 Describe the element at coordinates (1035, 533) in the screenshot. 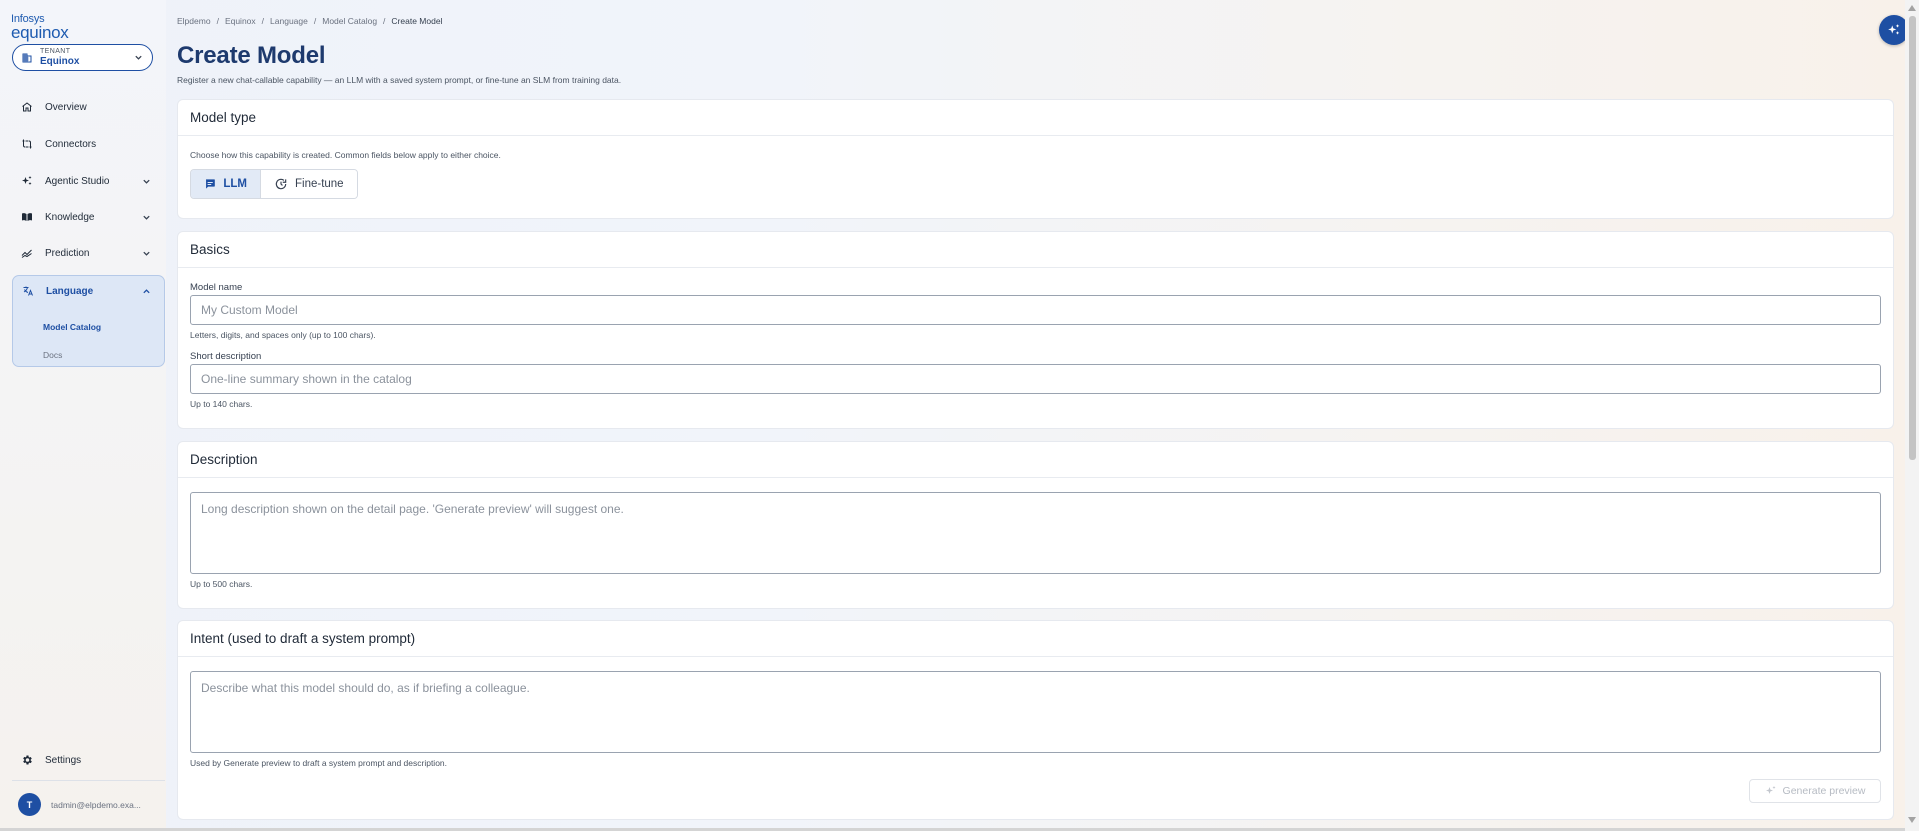

I see `description-textarea` at that location.